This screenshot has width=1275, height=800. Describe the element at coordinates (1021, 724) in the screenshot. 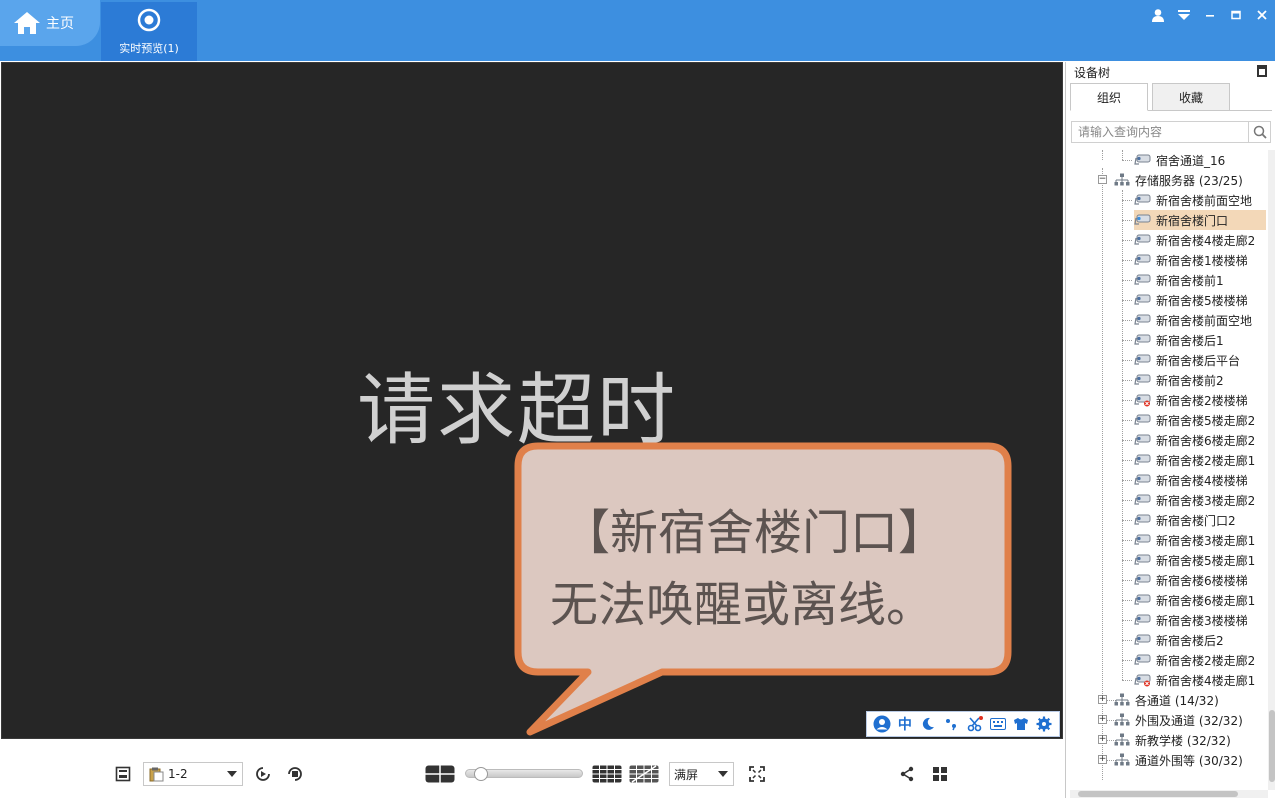

I see `ime-skin-icon` at that location.